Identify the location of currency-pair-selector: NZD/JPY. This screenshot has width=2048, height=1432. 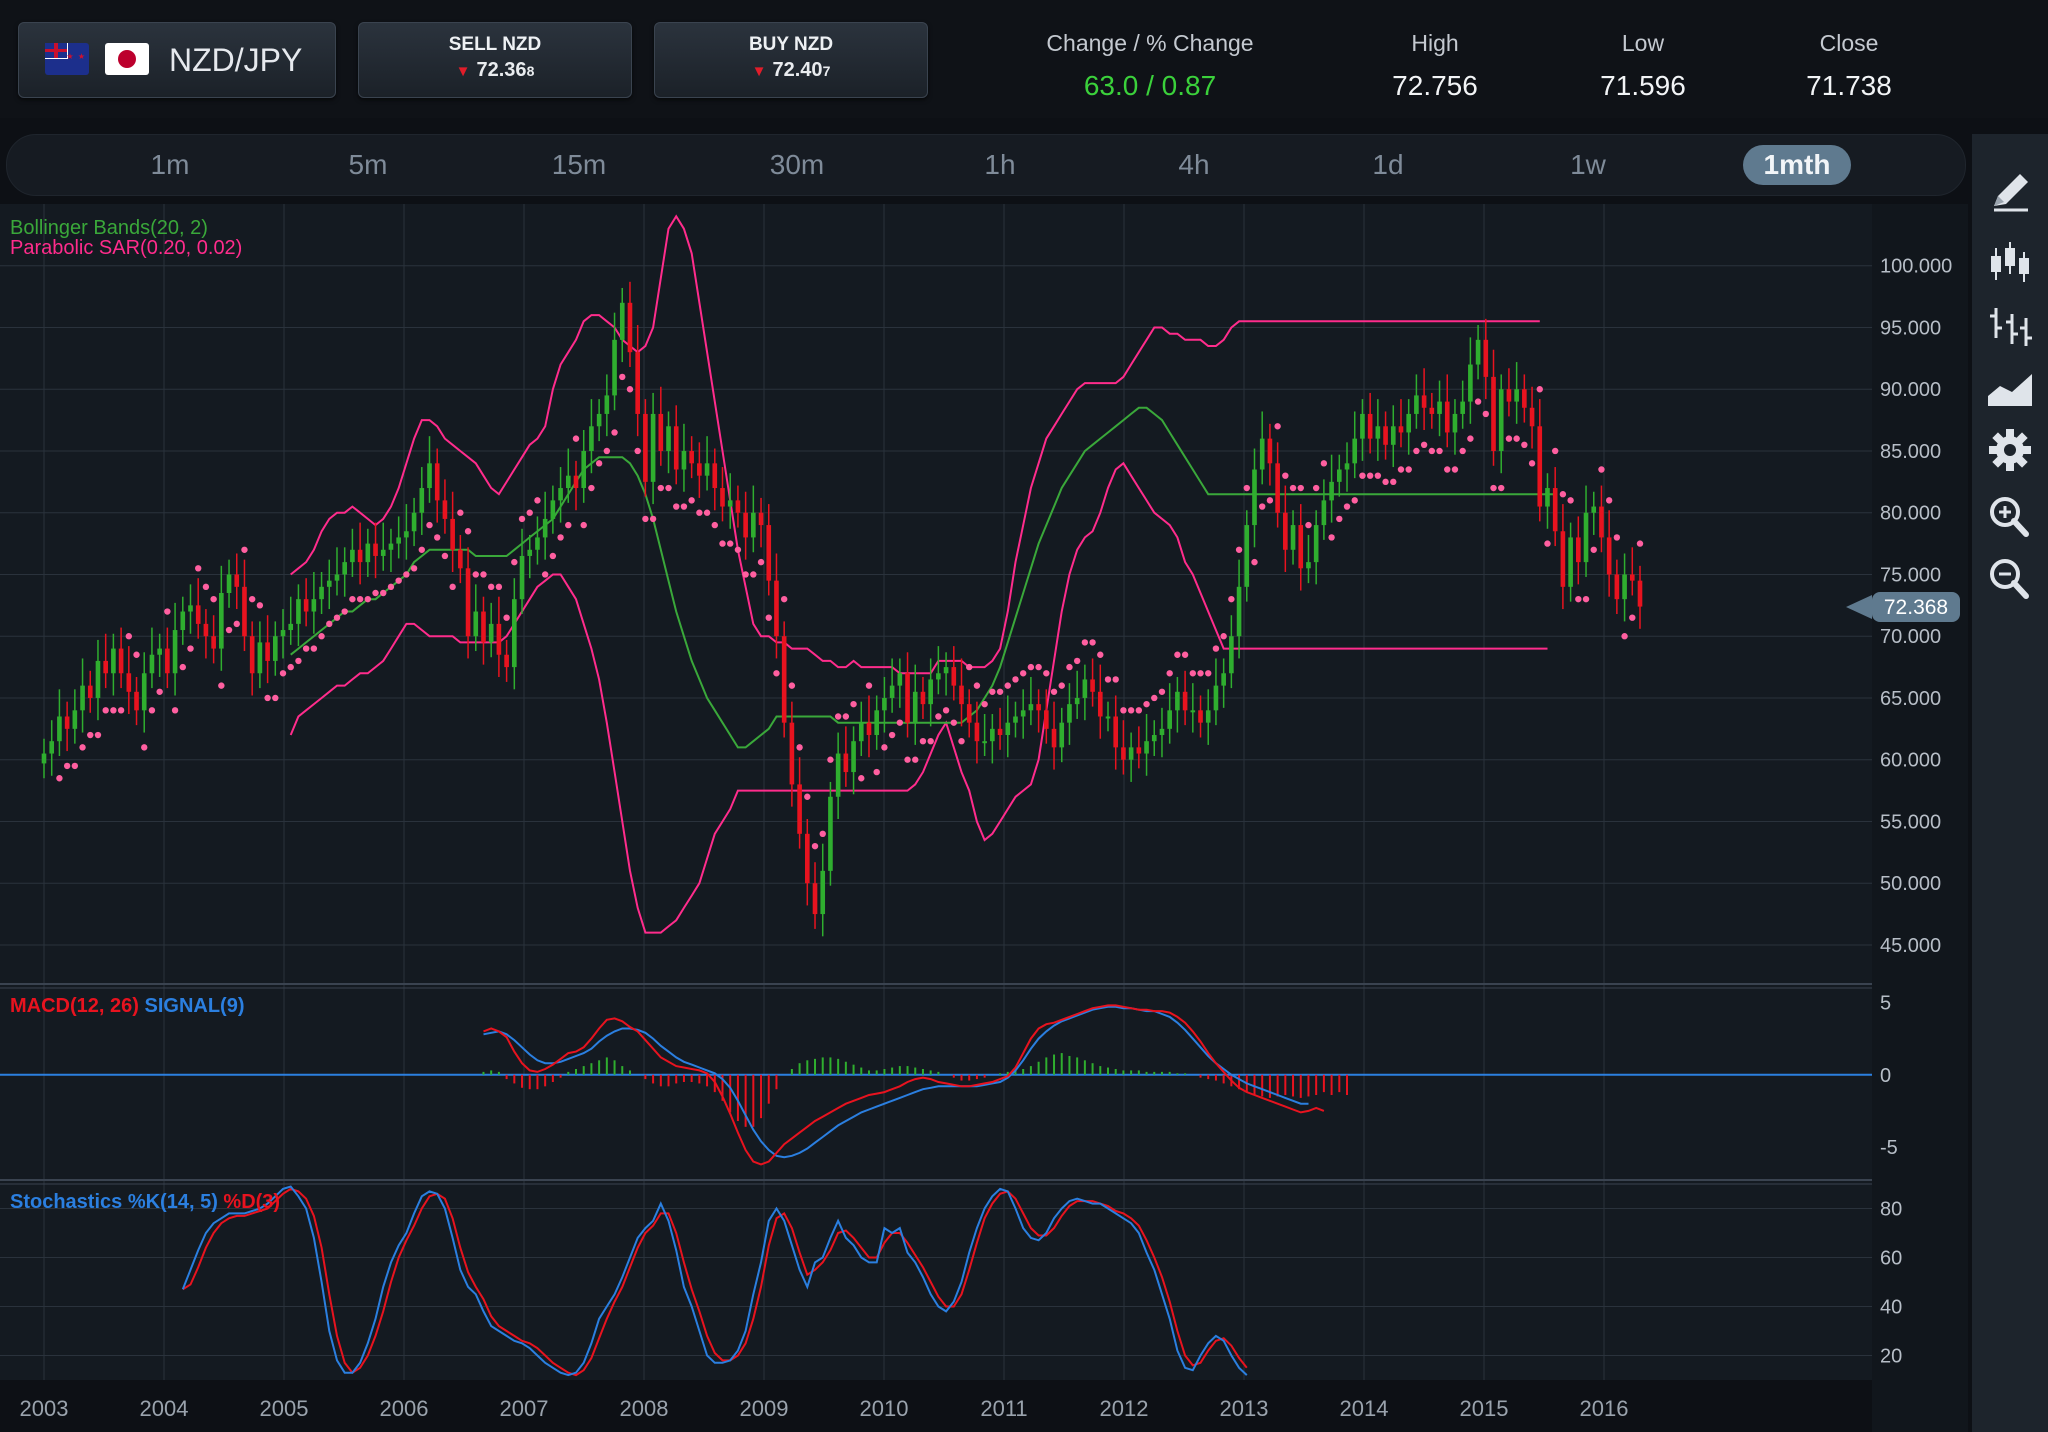
(177, 60).